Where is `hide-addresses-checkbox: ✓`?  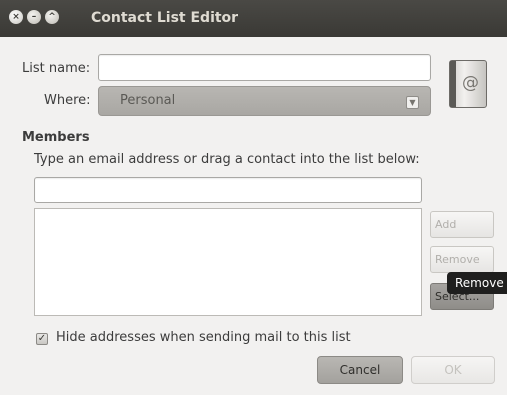 hide-addresses-checkbox: ✓ is located at coordinates (42, 339).